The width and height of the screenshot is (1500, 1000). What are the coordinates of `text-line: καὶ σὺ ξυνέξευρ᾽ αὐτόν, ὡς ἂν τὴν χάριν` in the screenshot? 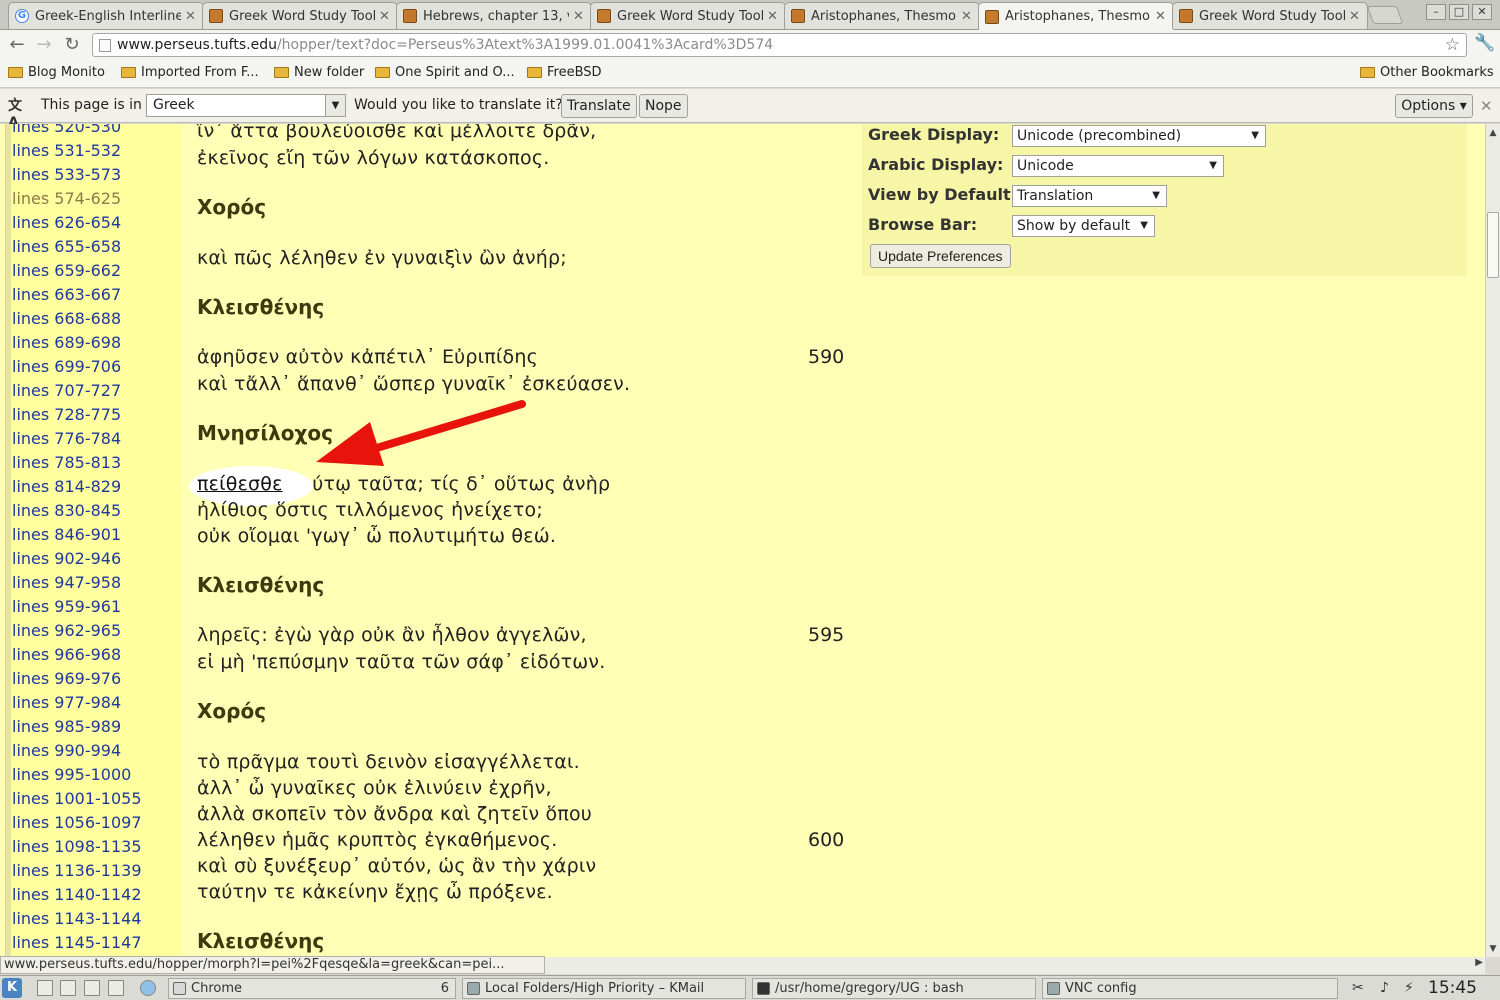 It's located at (396, 866).